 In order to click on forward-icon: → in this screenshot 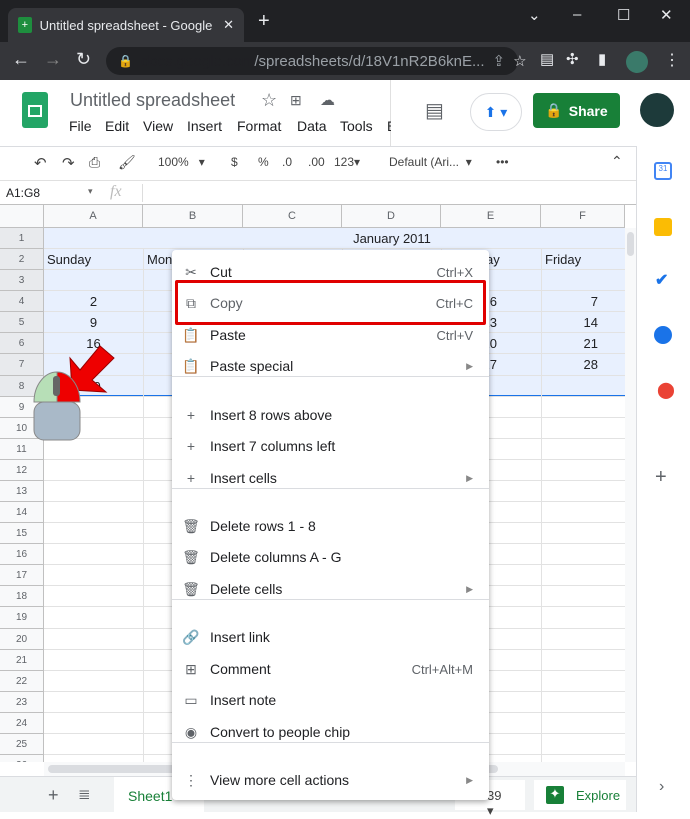, I will do `click(53, 59)`.